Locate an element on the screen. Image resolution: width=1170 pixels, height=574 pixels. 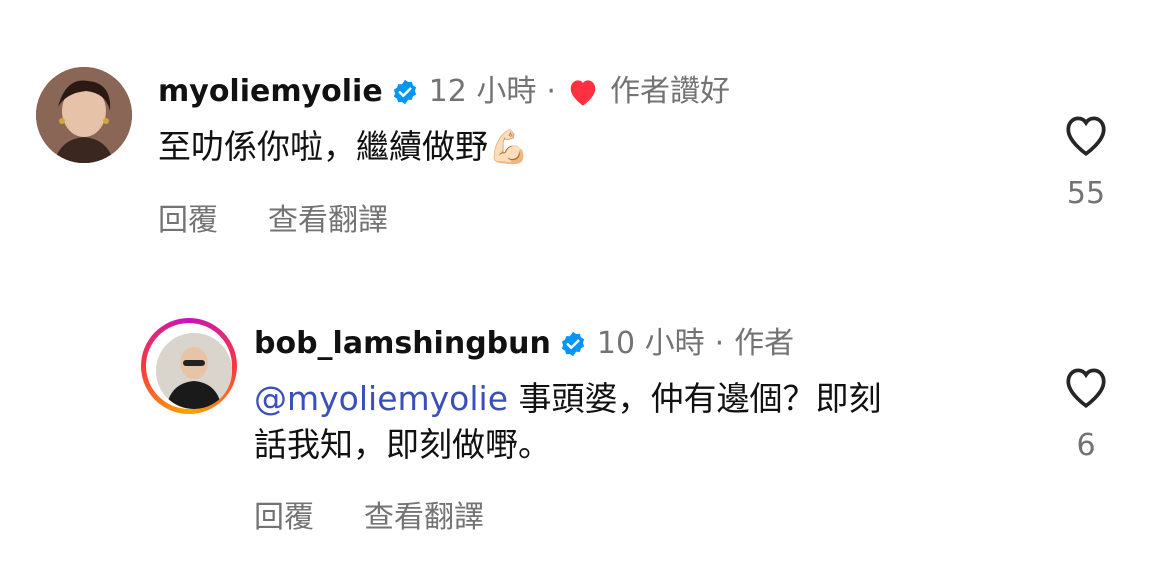
like-count: 6 is located at coordinates (1086, 445).